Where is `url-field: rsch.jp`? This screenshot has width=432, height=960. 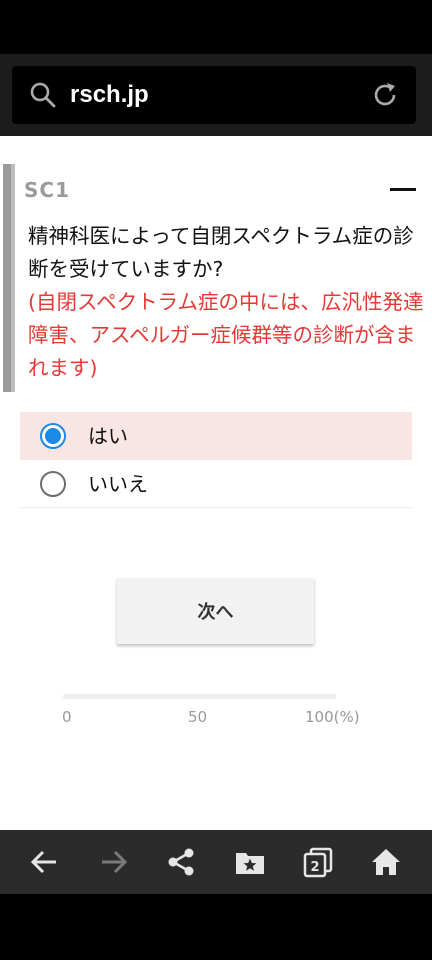
url-field: rsch.jp is located at coordinates (214, 95).